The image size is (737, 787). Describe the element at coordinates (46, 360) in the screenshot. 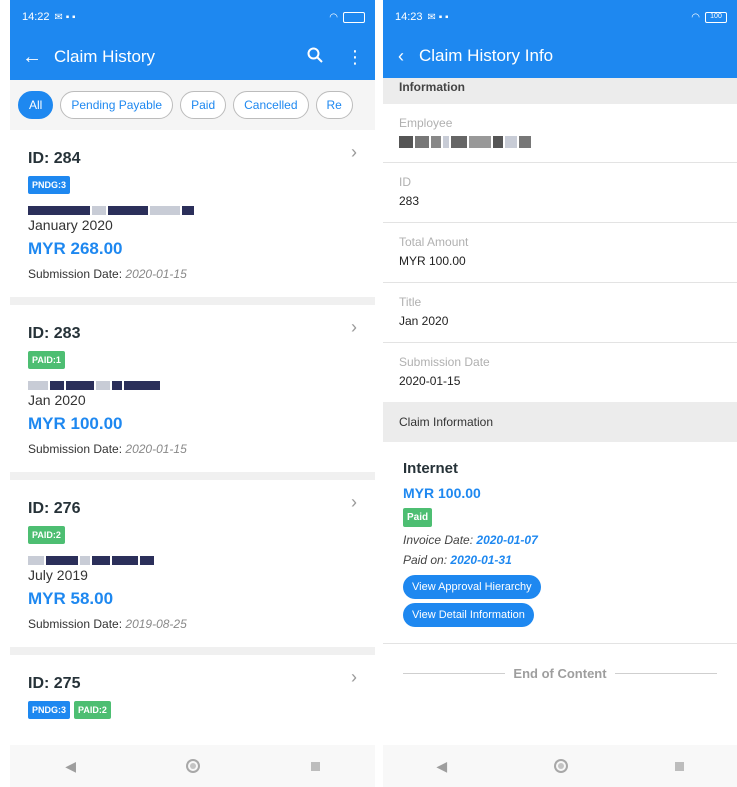

I see `status-badge: PAID:1` at that location.